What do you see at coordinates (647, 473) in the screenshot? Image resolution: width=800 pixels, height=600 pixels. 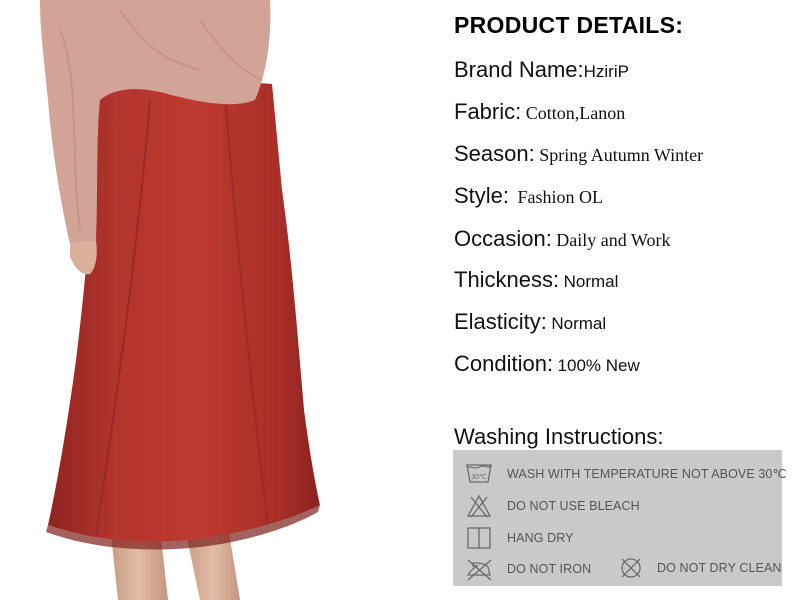 I see `wash-label: WASH WITH TEMPERATURE NOT ABOVE 30℃` at bounding box center [647, 473].